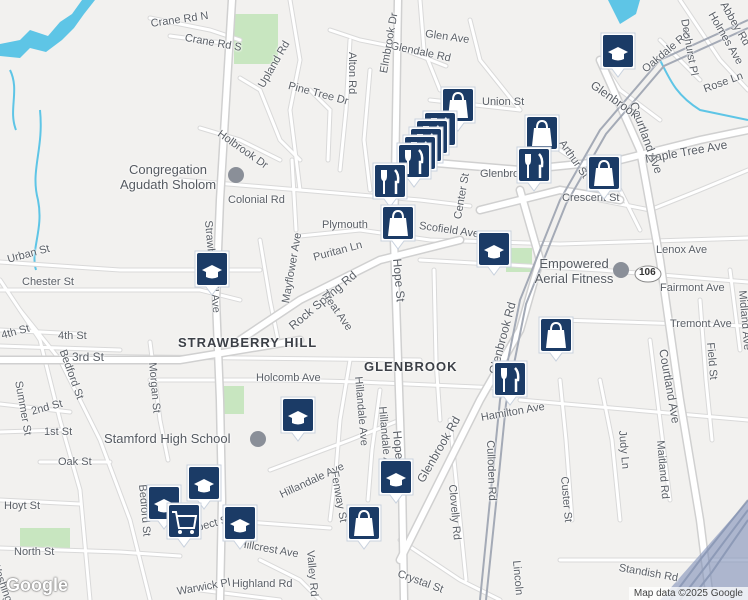 This screenshot has height=600, width=748. What do you see at coordinates (288, 378) in the screenshot?
I see `street-label: Holcomb Ave` at bounding box center [288, 378].